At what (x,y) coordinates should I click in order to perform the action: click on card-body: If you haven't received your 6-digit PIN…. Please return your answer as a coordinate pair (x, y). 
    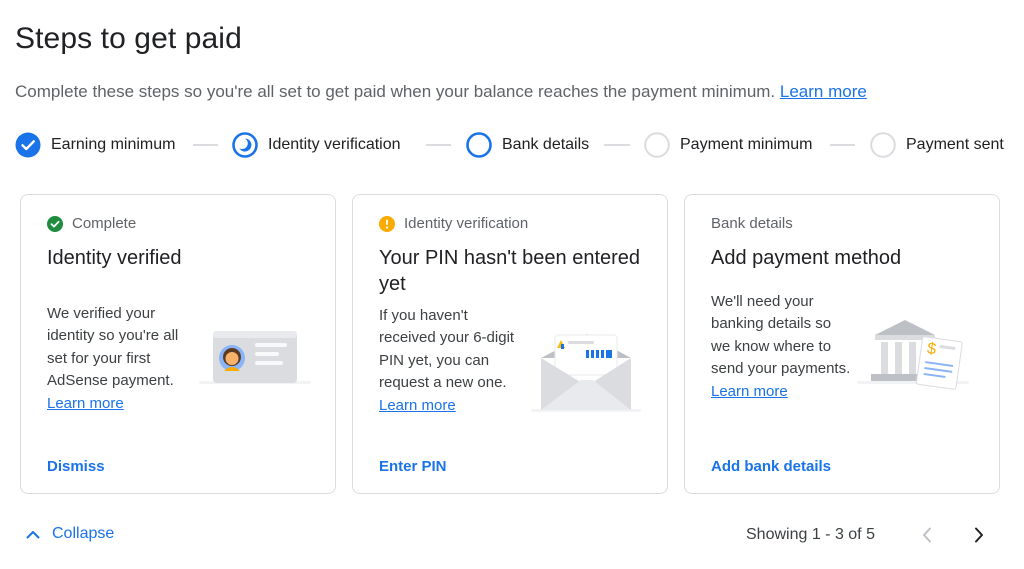
    Looking at the image, I should click on (449, 361).